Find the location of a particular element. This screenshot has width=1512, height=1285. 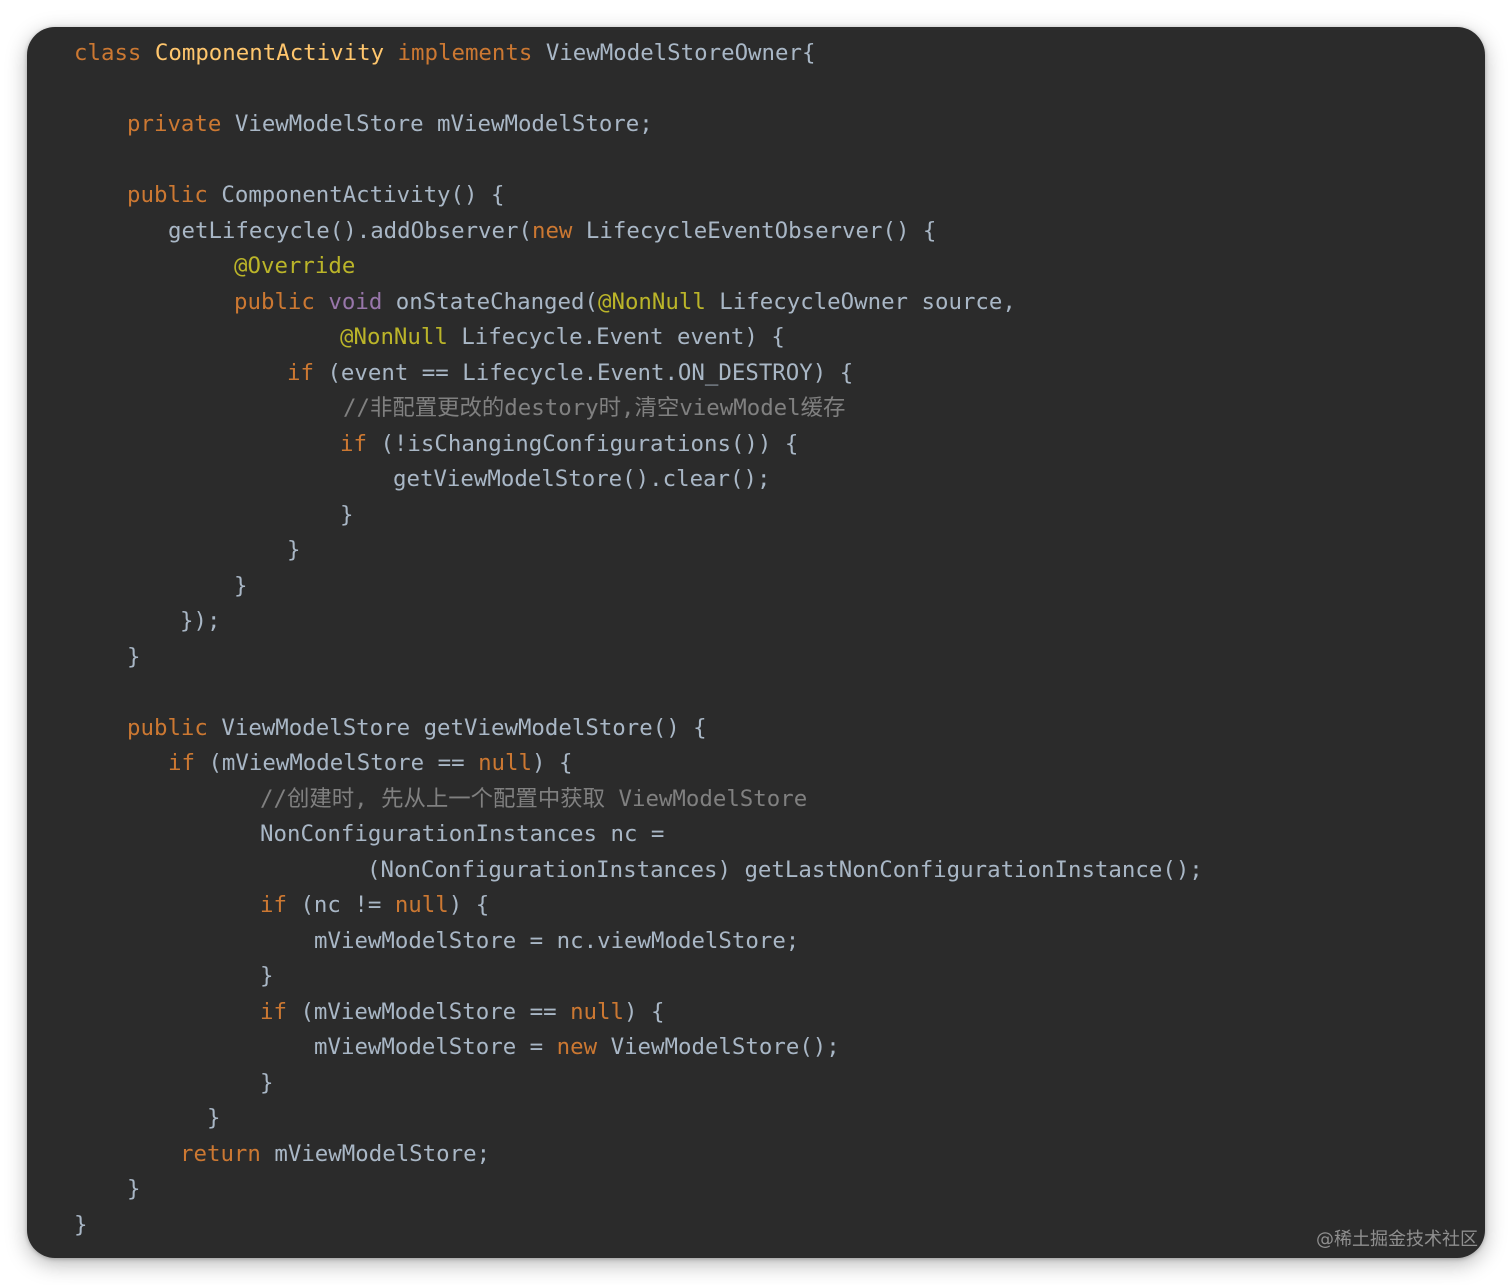

code-line: mViewModelStore = nc.viewModelStore; is located at coordinates (556, 941).